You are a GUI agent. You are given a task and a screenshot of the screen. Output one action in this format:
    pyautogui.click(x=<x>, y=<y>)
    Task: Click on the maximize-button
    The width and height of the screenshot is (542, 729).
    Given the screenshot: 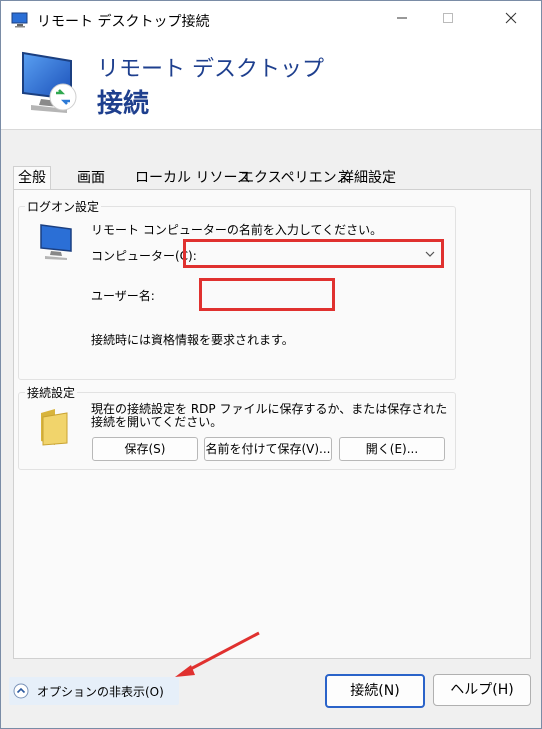 What is the action you would take?
    pyautogui.click(x=448, y=20)
    